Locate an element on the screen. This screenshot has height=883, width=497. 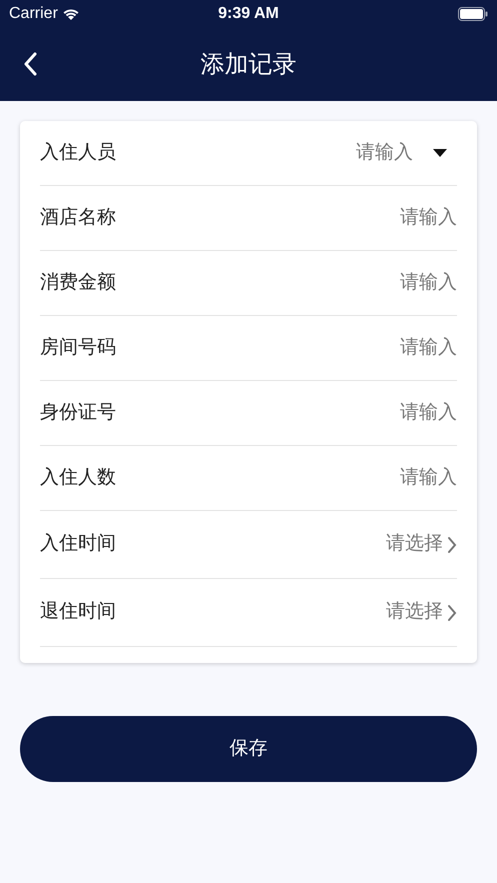
field-label: 消费金额 is located at coordinates (78, 282).